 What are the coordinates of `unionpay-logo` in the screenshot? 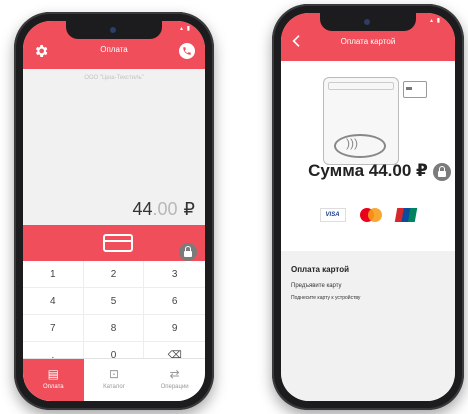 It's located at (406, 214).